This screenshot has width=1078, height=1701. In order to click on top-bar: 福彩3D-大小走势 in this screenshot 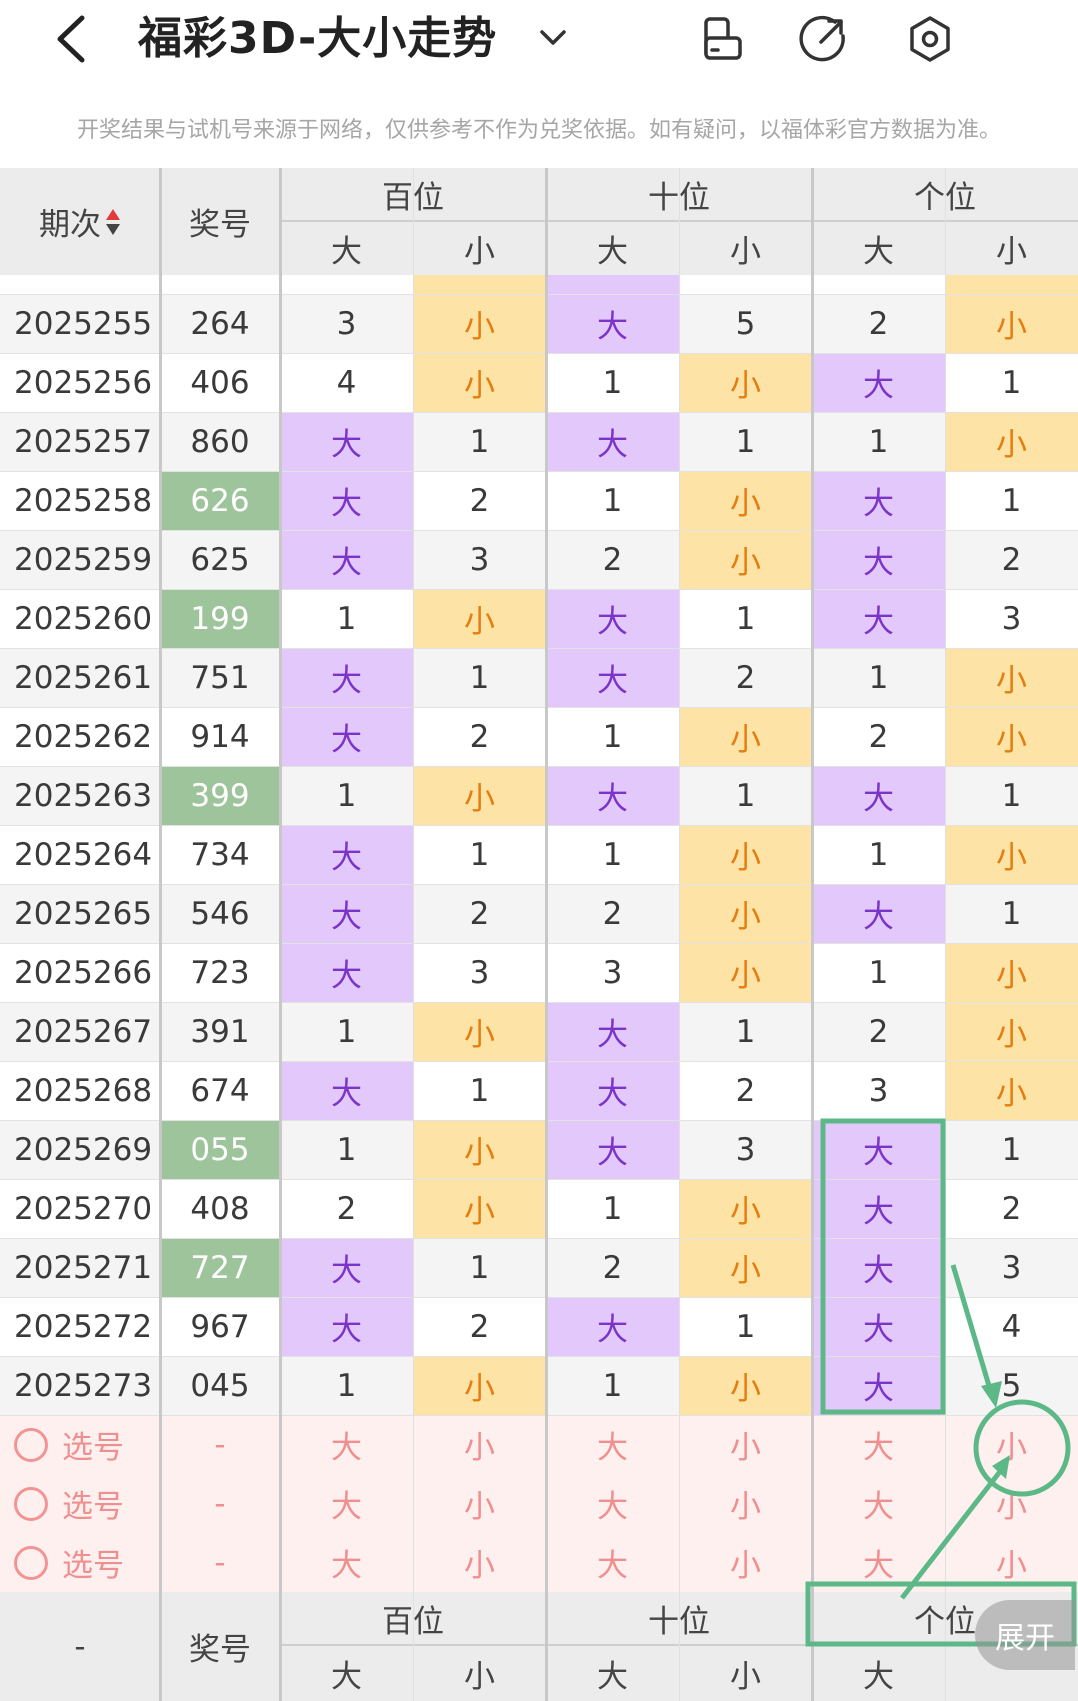, I will do `click(539, 40)`.